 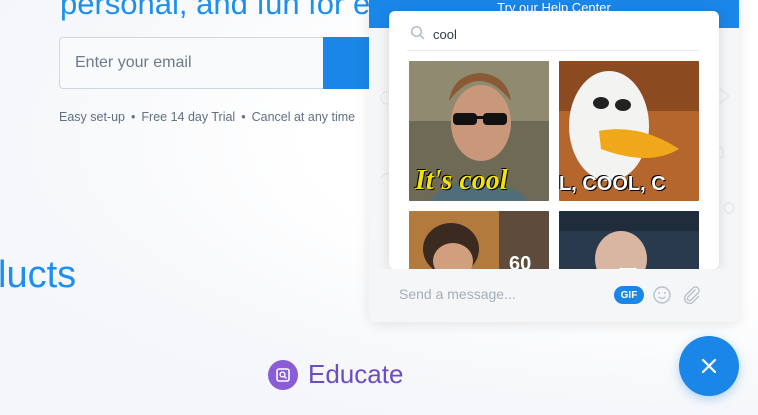 I want to click on gif-result: L, COOL, C, so click(x=629, y=131).